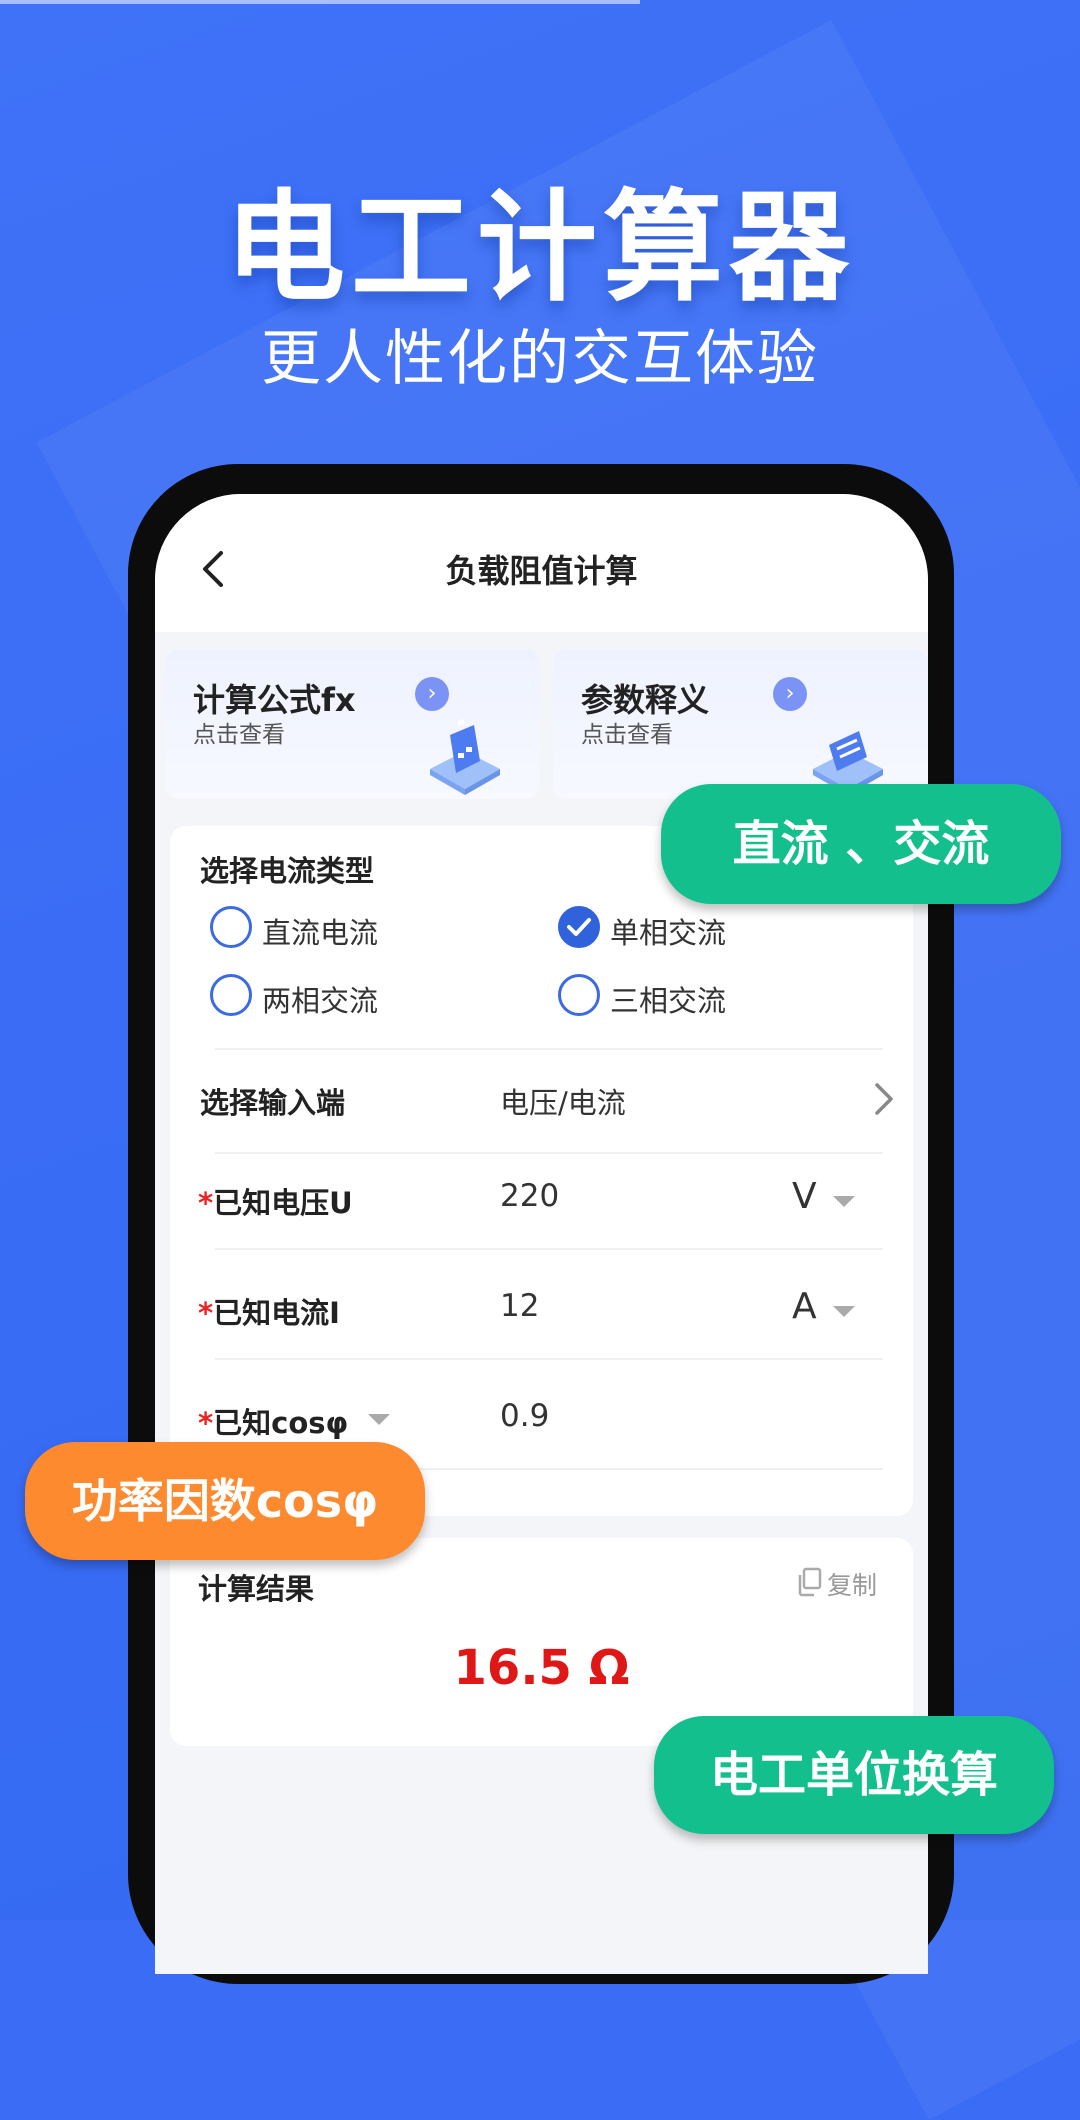 The image size is (1080, 2120). Describe the element at coordinates (668, 1001) in the screenshot. I see `radio-label: 三相交流` at that location.